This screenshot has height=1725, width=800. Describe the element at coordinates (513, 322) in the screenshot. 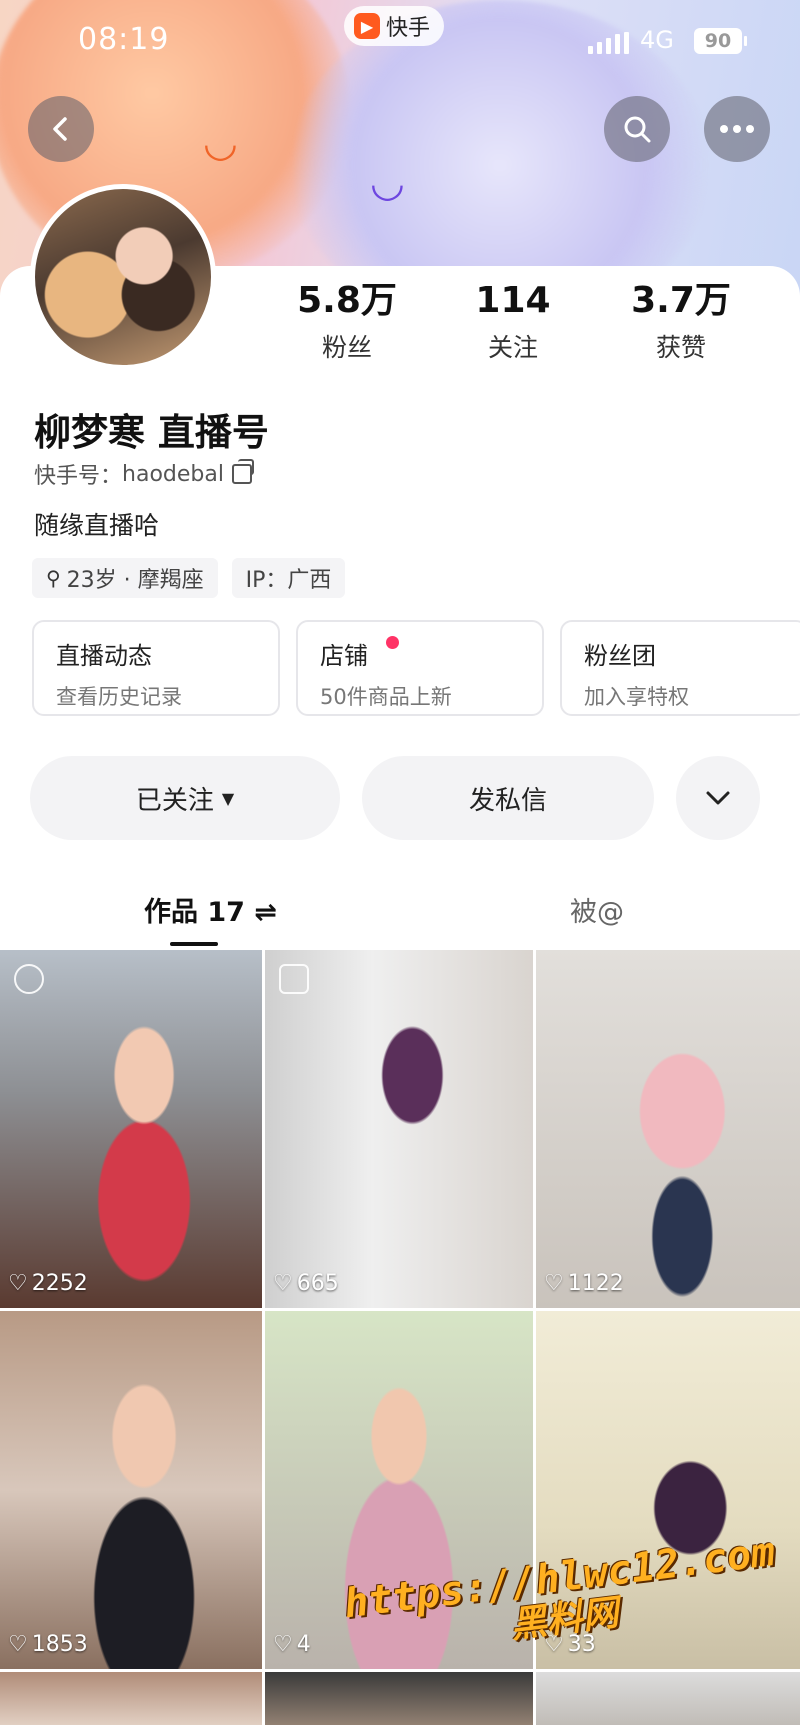

I see `following-stat: 114 关注` at that location.